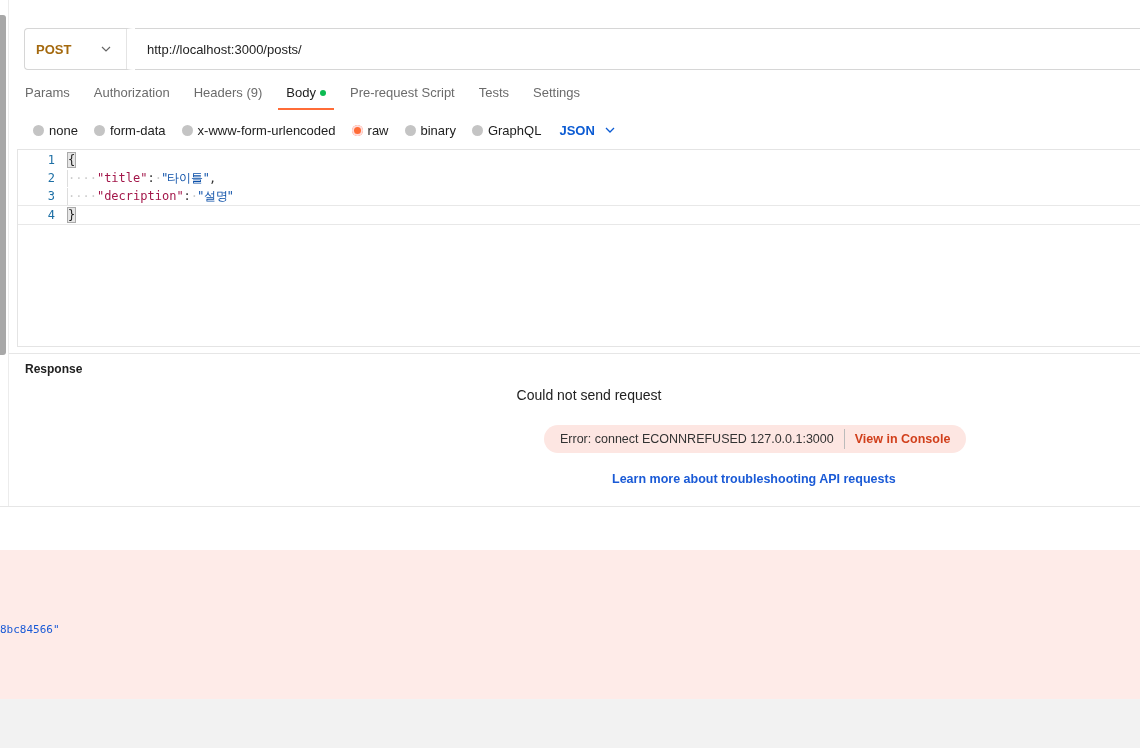 The width and height of the screenshot is (1140, 748). Describe the element at coordinates (51, 215) in the screenshot. I see `line-number: 4` at that location.